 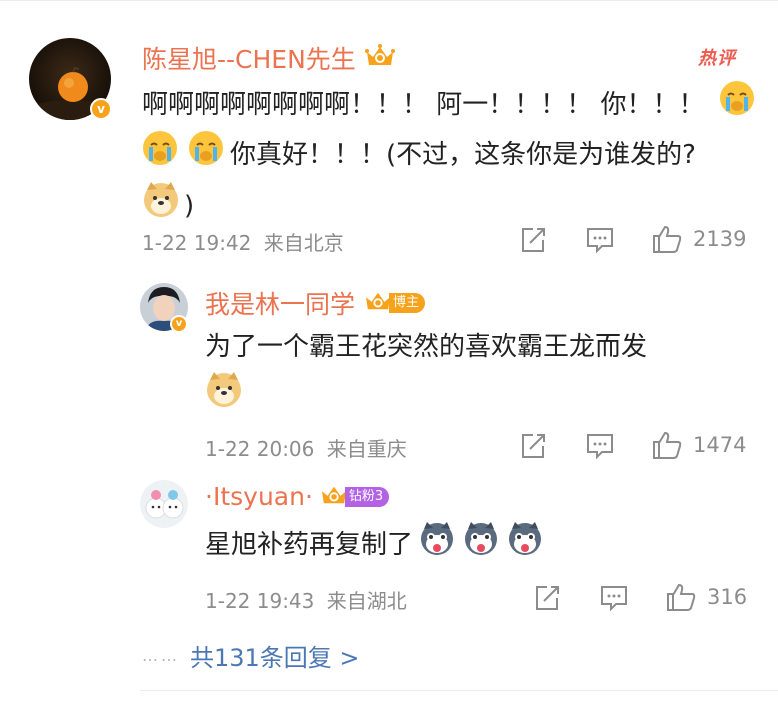 I want to click on comment-text-line2: 你真好！！！(不过，这条你是为谁发的?, so click(x=463, y=155).